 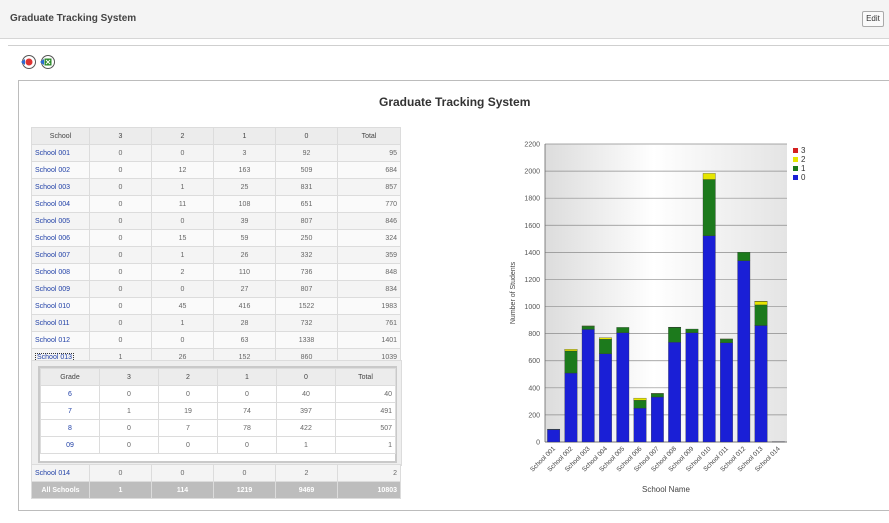 I want to click on school-link: School 001, so click(x=60, y=153).